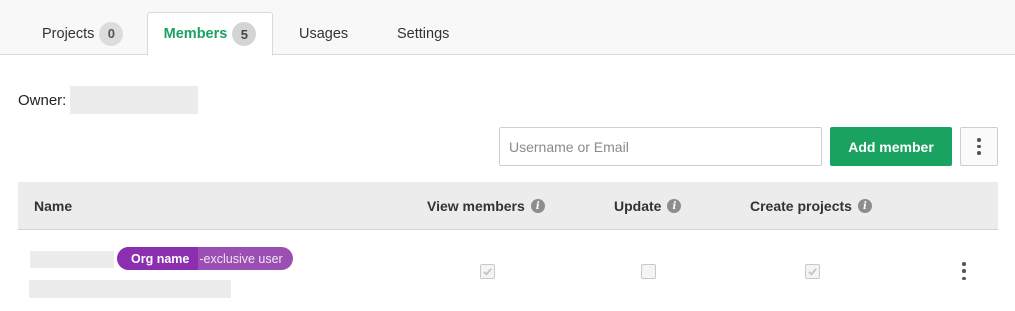  I want to click on column-header-create-projects: Create projects i, so click(811, 206).